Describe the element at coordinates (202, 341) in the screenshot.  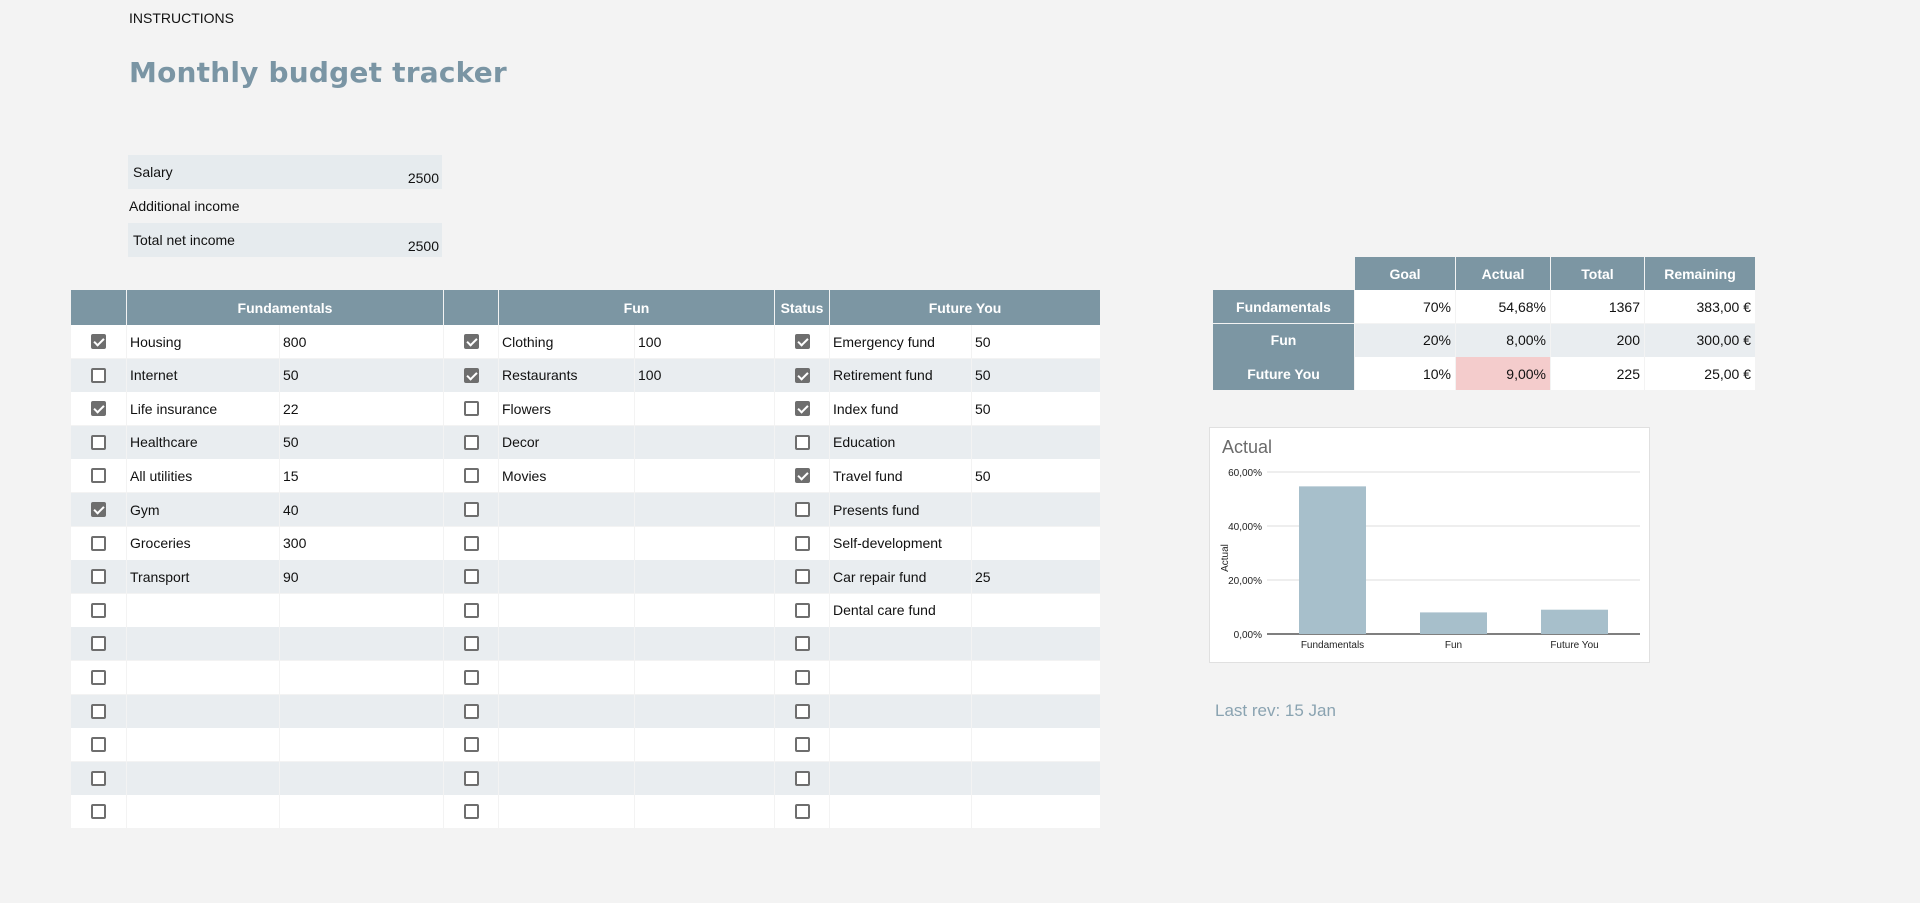
I see `fundamentals-item-name: Housing` at that location.